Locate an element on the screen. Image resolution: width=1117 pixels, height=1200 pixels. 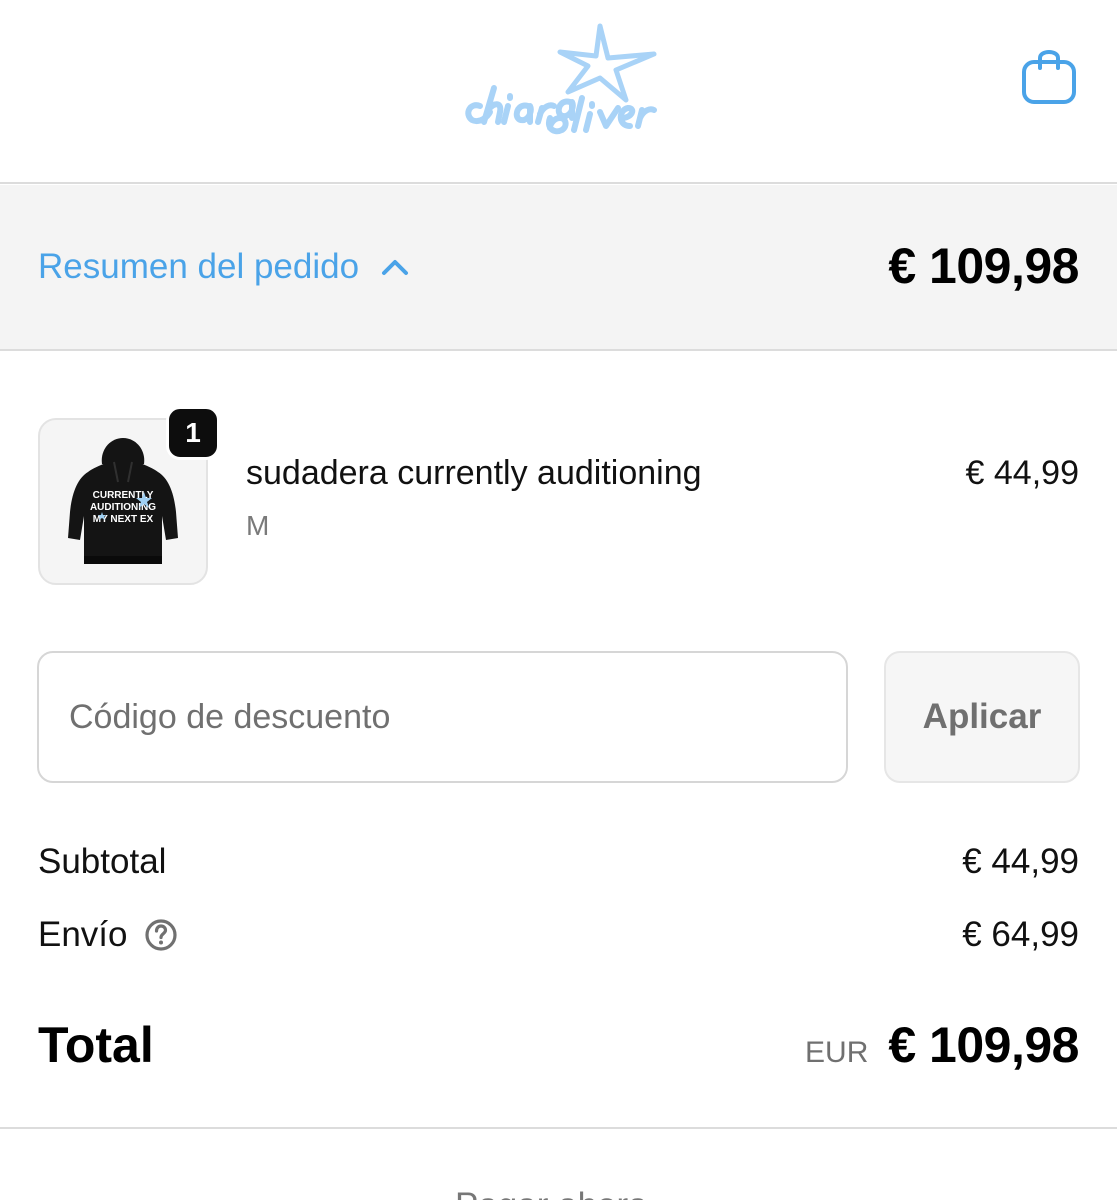
quantity-badge: 1 is located at coordinates (193, 433).